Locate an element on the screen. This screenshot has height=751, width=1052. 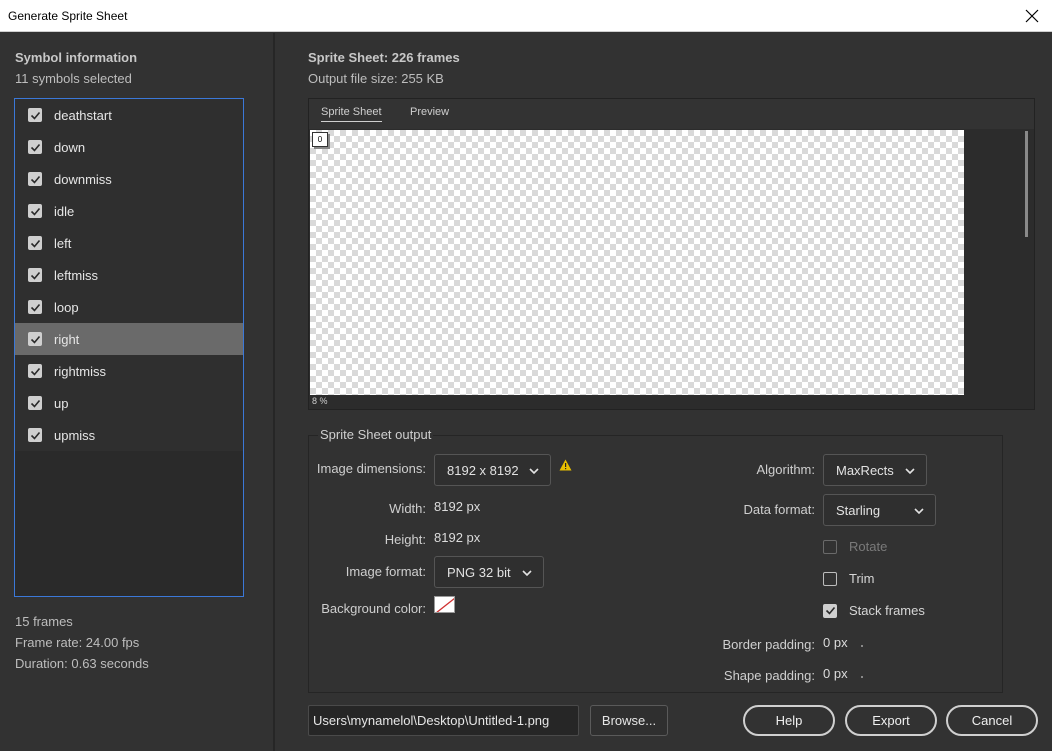
border-padding-value: 0 px is located at coordinates (835, 642).